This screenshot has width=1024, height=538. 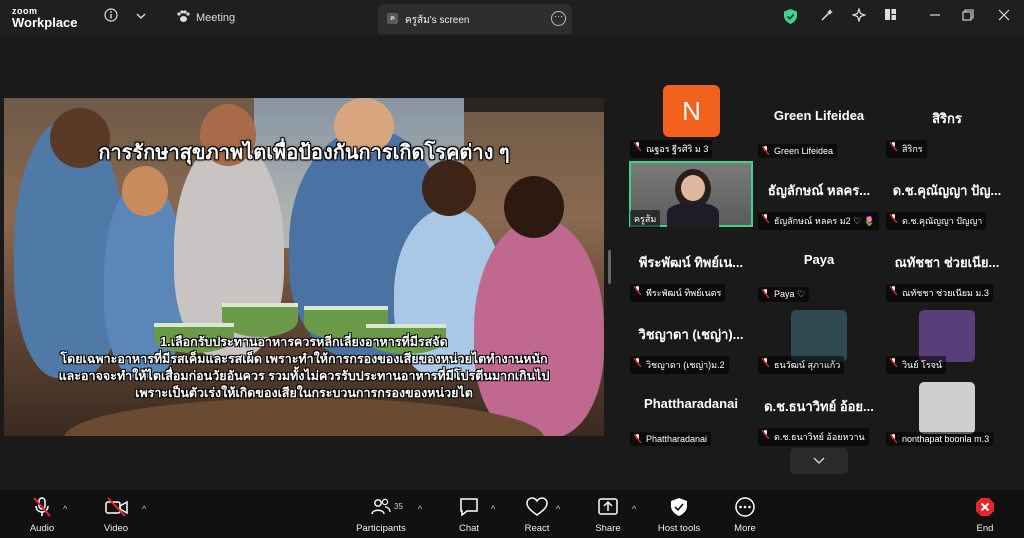 I want to click on participant-label-text: วิชญาดา (เชญ่า)ม.2, so click(x=685, y=365).